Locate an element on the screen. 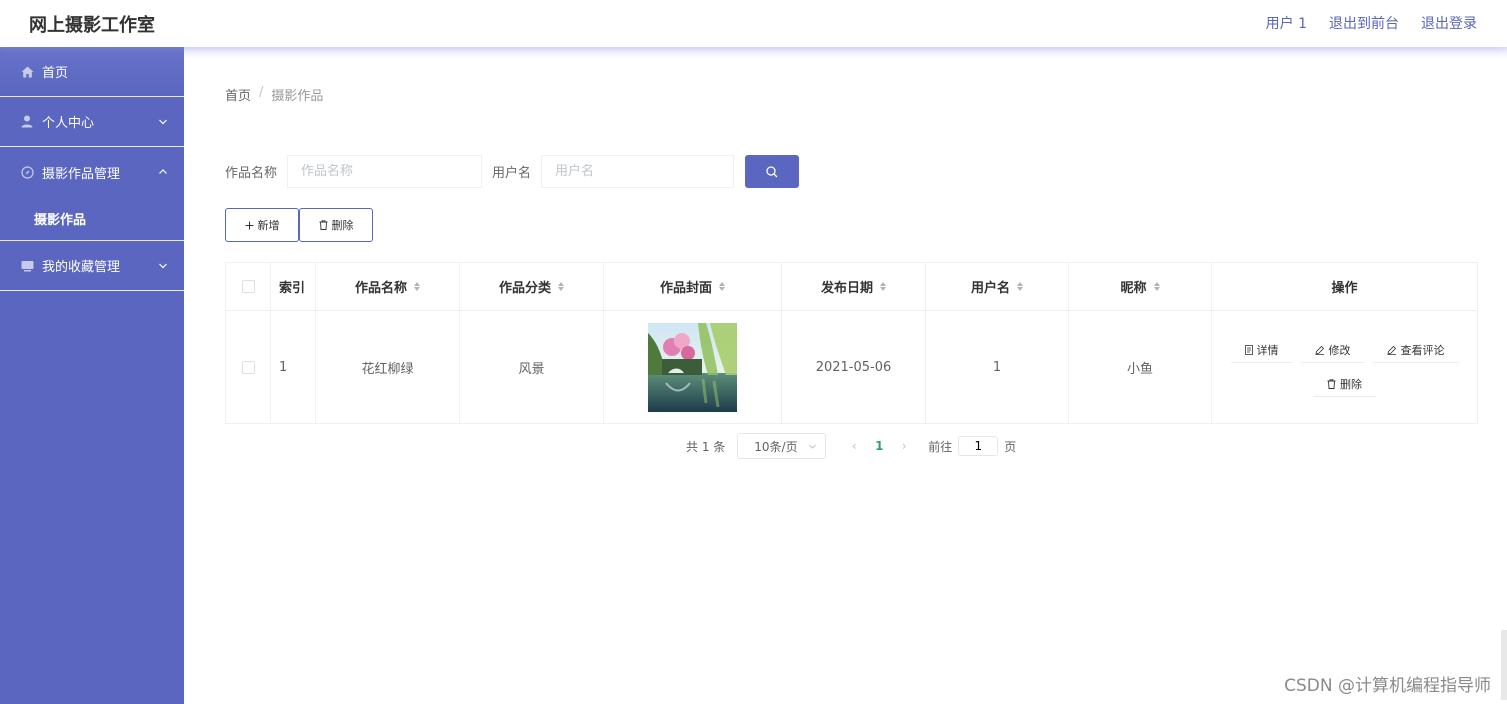  header-operations: 操作 is located at coordinates (1344, 288).